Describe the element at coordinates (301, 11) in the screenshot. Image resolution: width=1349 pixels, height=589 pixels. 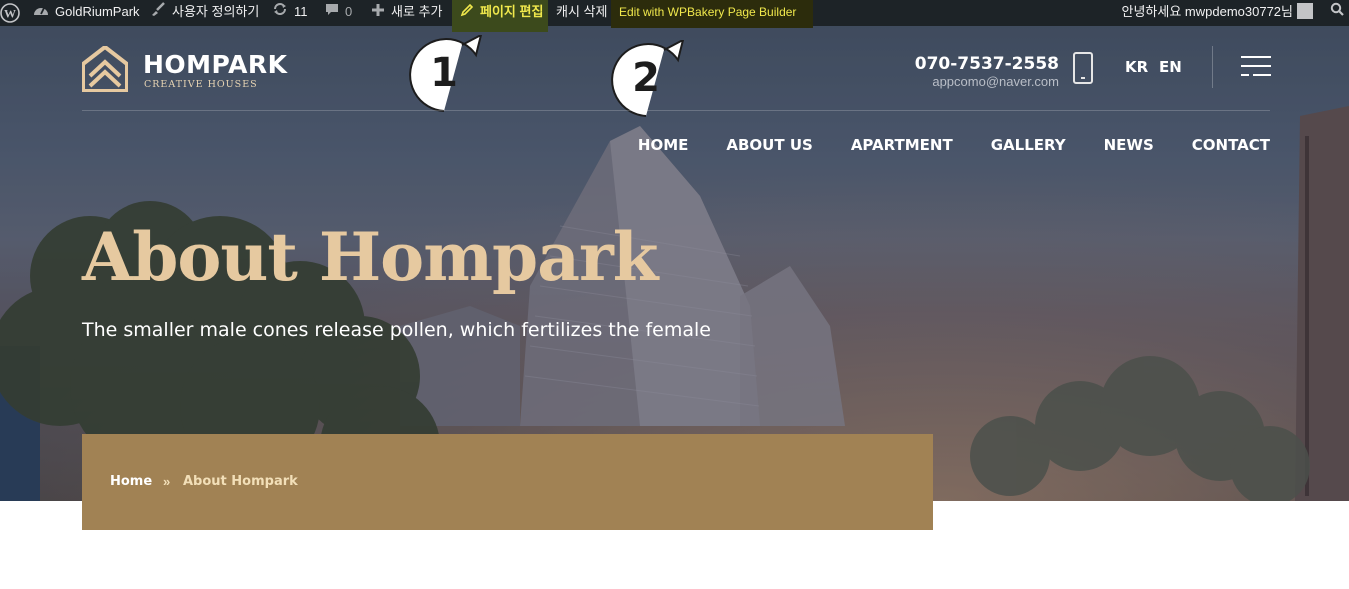
I see `updates-count: 11` at that location.